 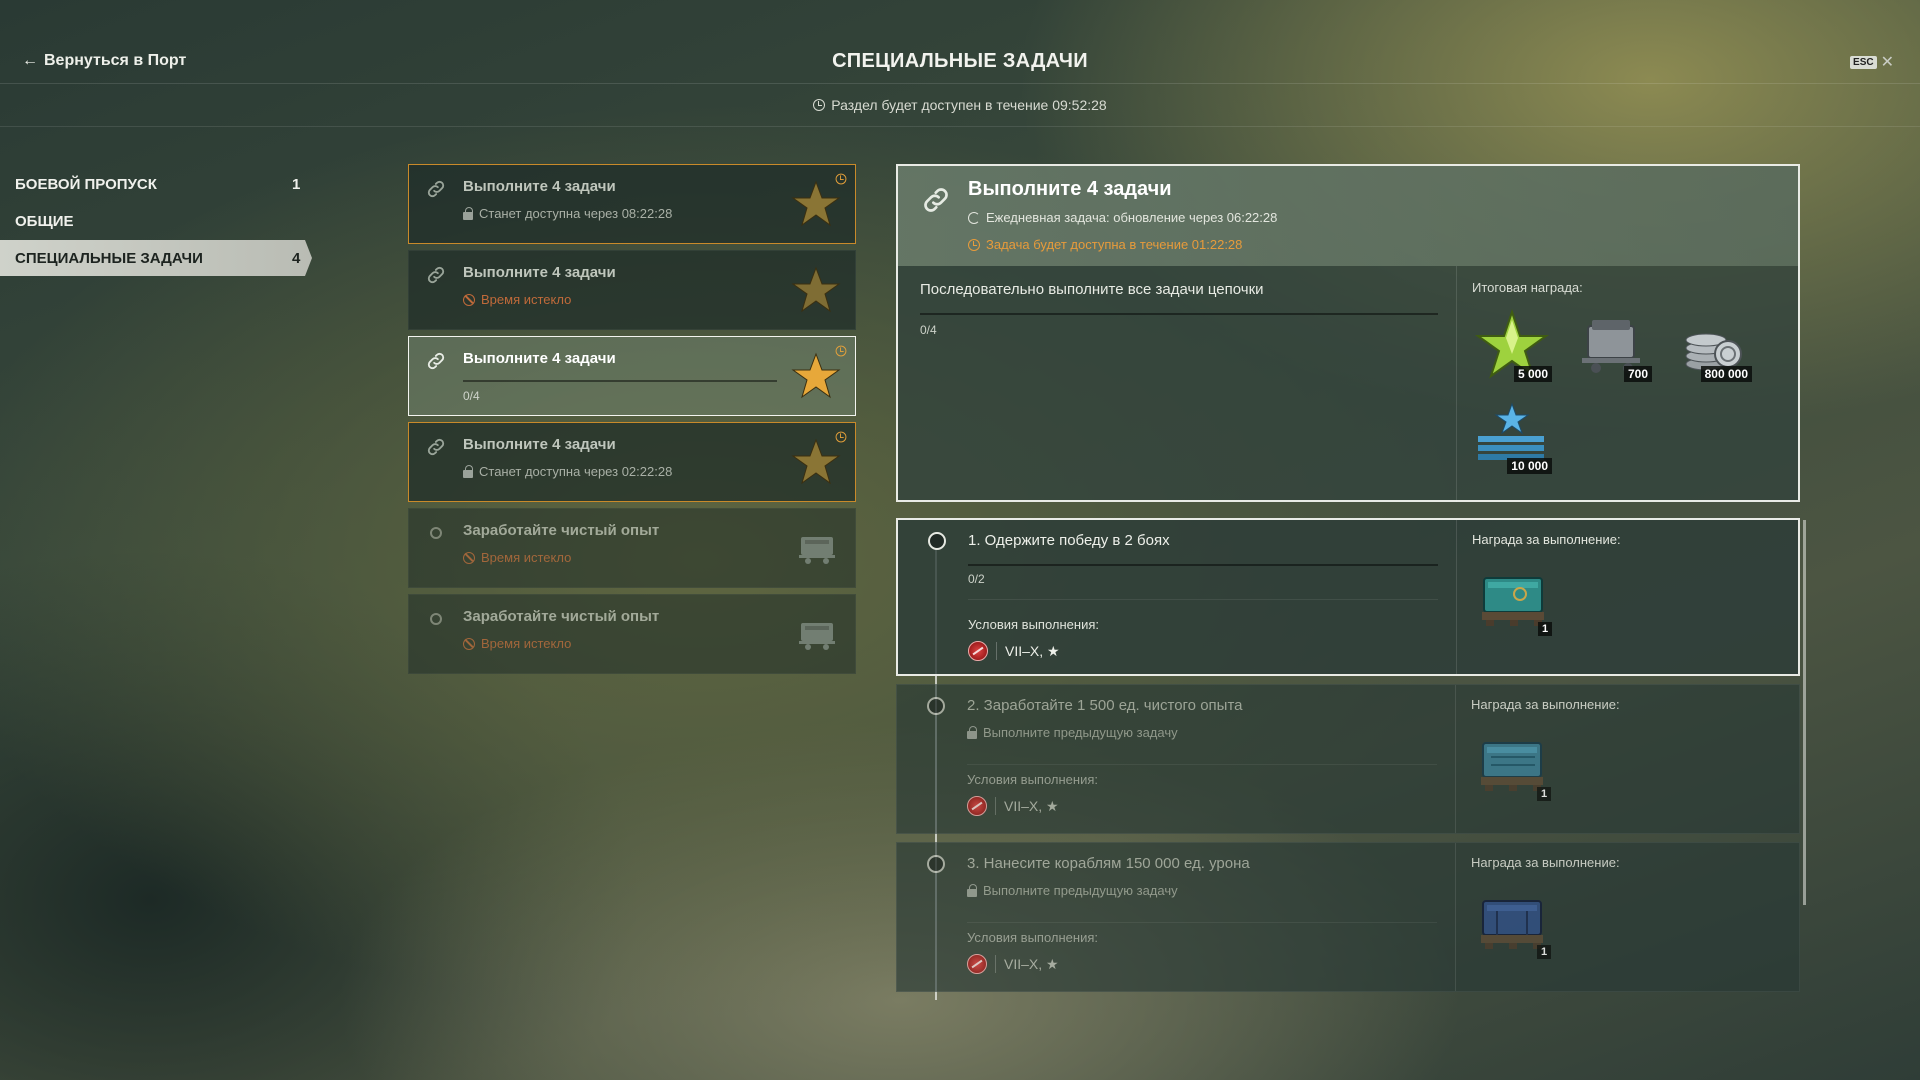 What do you see at coordinates (1726, 374) in the screenshot?
I see `reward-amount: 800 000` at bounding box center [1726, 374].